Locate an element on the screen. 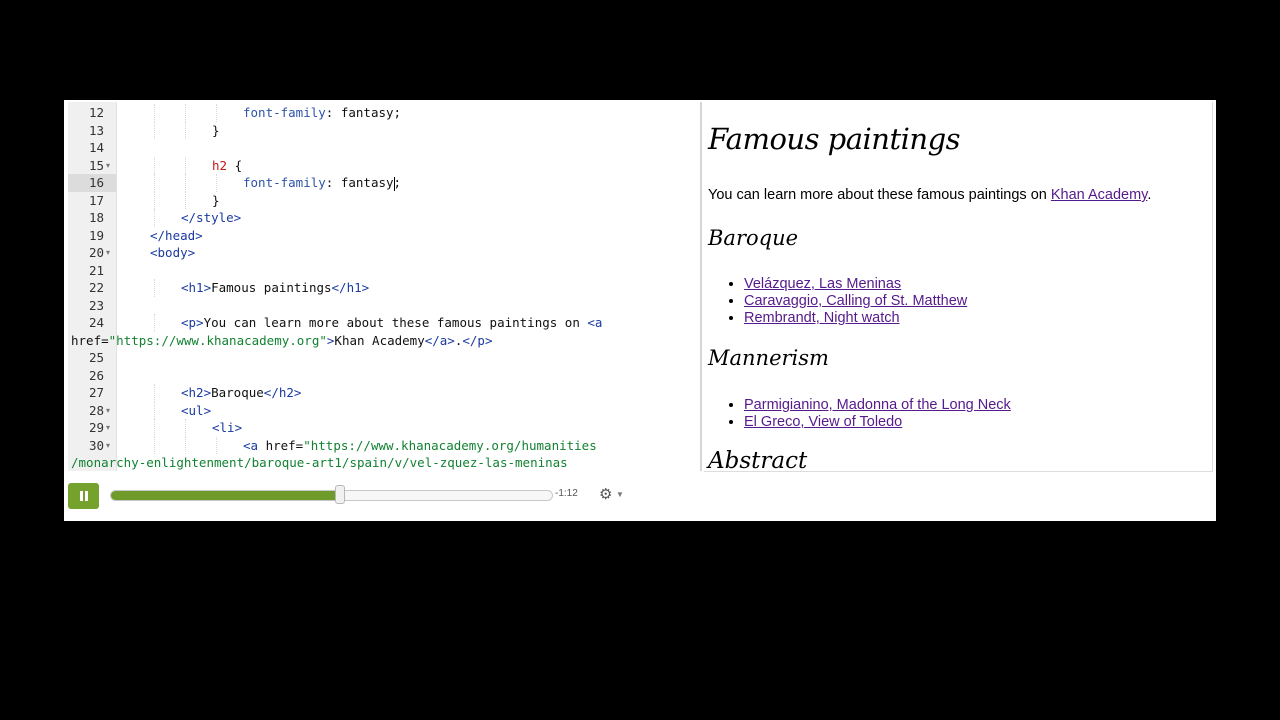 Image resolution: width=1280 pixels, height=720 pixels. code-line: 12 font-family: fantasy; is located at coordinates (383, 113).